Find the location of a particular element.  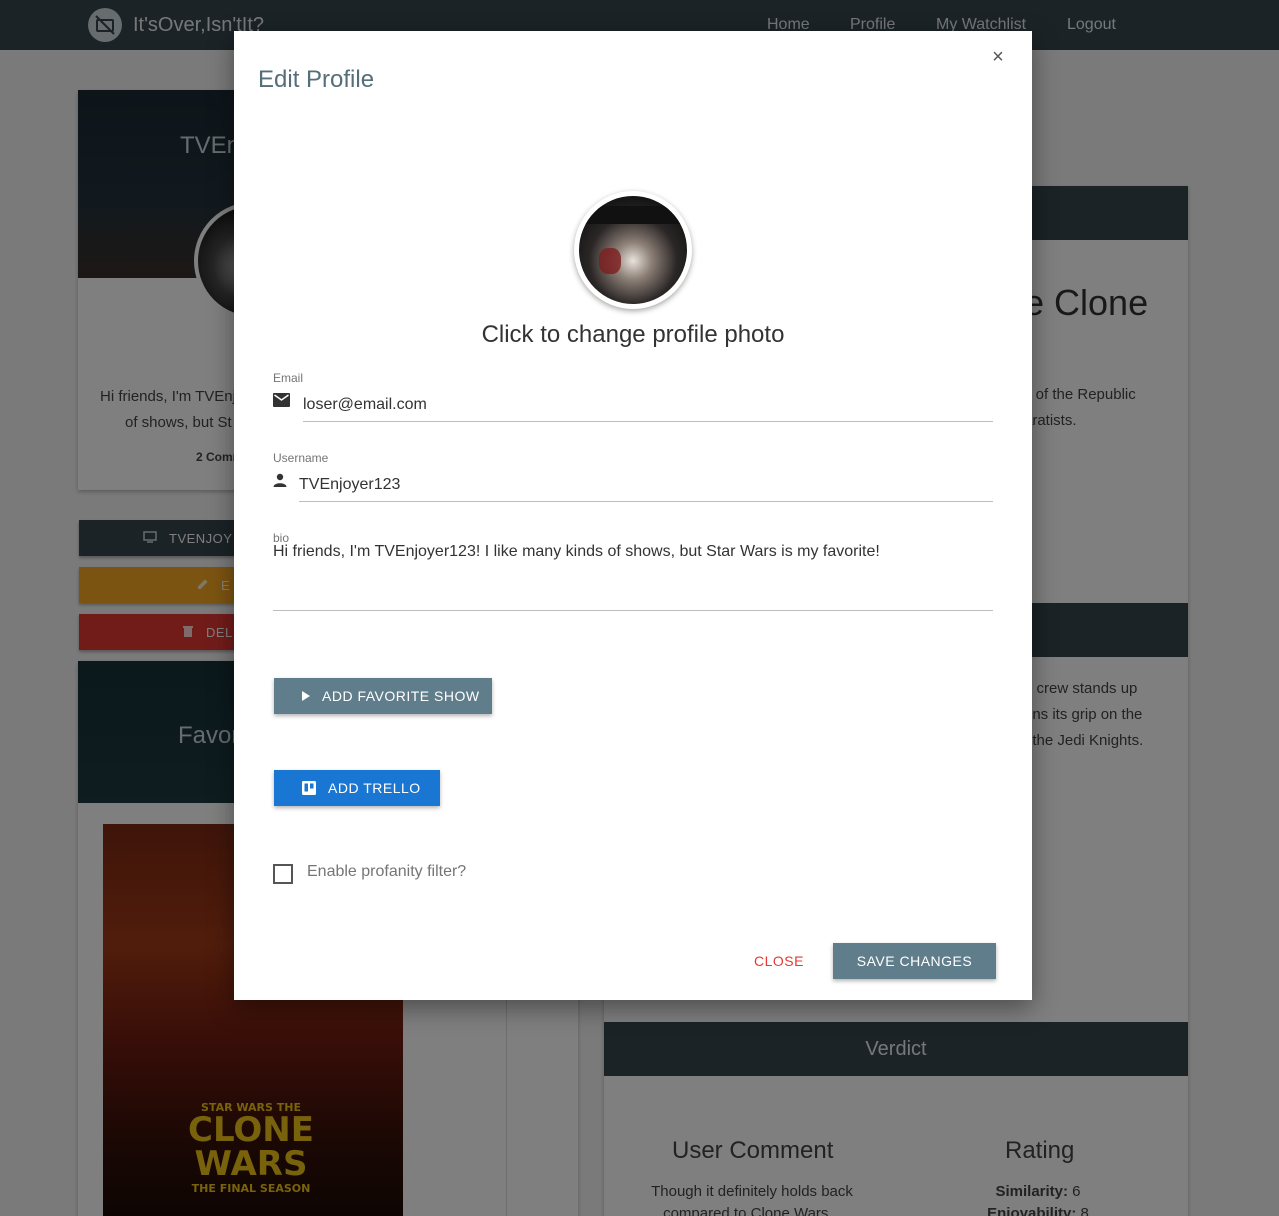

email-field: Email is located at coordinates (633, 396).